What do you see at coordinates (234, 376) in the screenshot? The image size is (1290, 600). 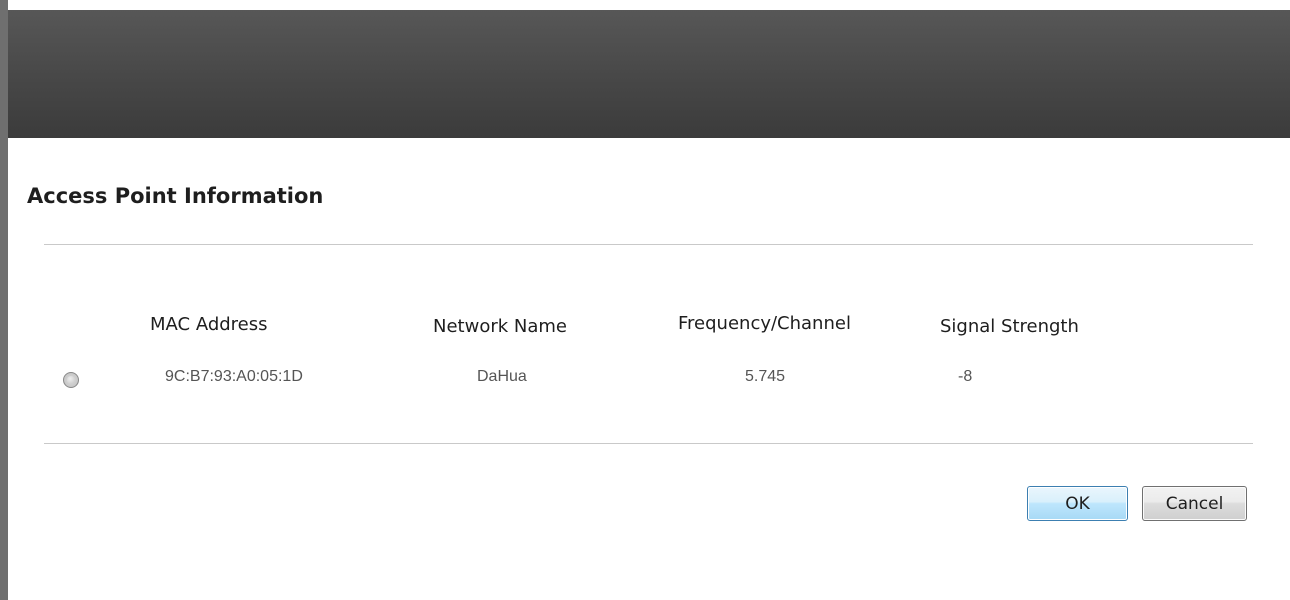 I see `cell-mac-address: 9C:B7:93:A0:05:1D` at bounding box center [234, 376].